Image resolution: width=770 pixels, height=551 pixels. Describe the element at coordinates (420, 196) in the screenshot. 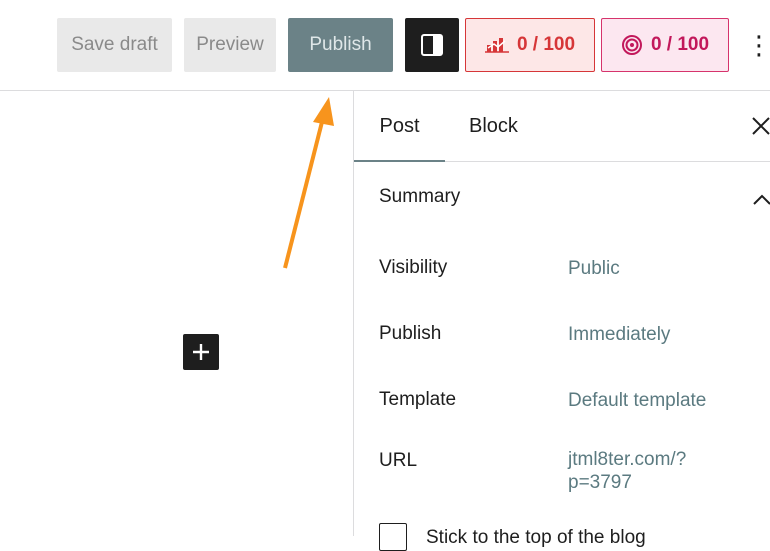

I see `summary-title: Summary` at that location.